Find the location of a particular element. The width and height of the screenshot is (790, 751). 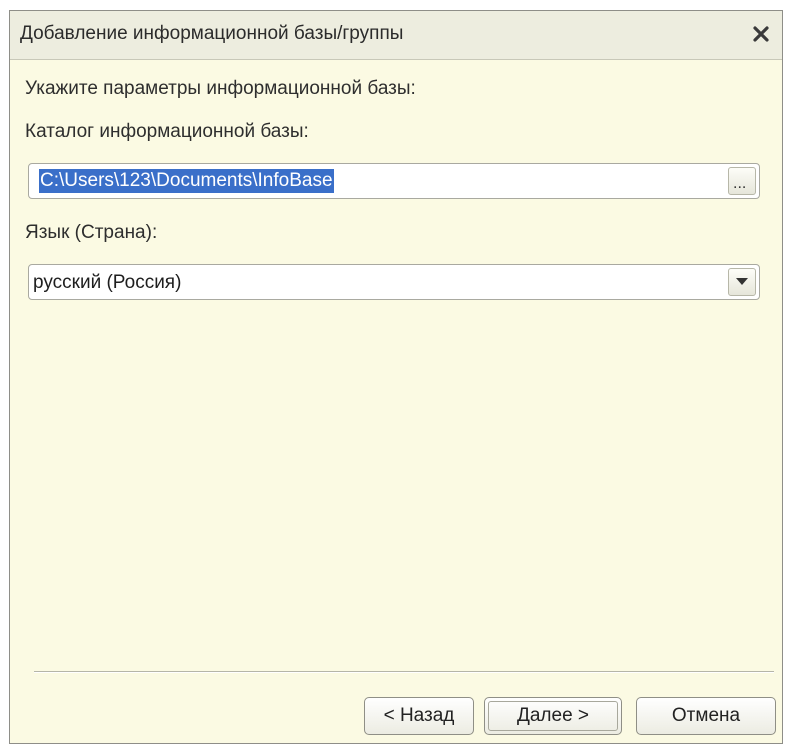

back-button: < Назад is located at coordinates (419, 716).